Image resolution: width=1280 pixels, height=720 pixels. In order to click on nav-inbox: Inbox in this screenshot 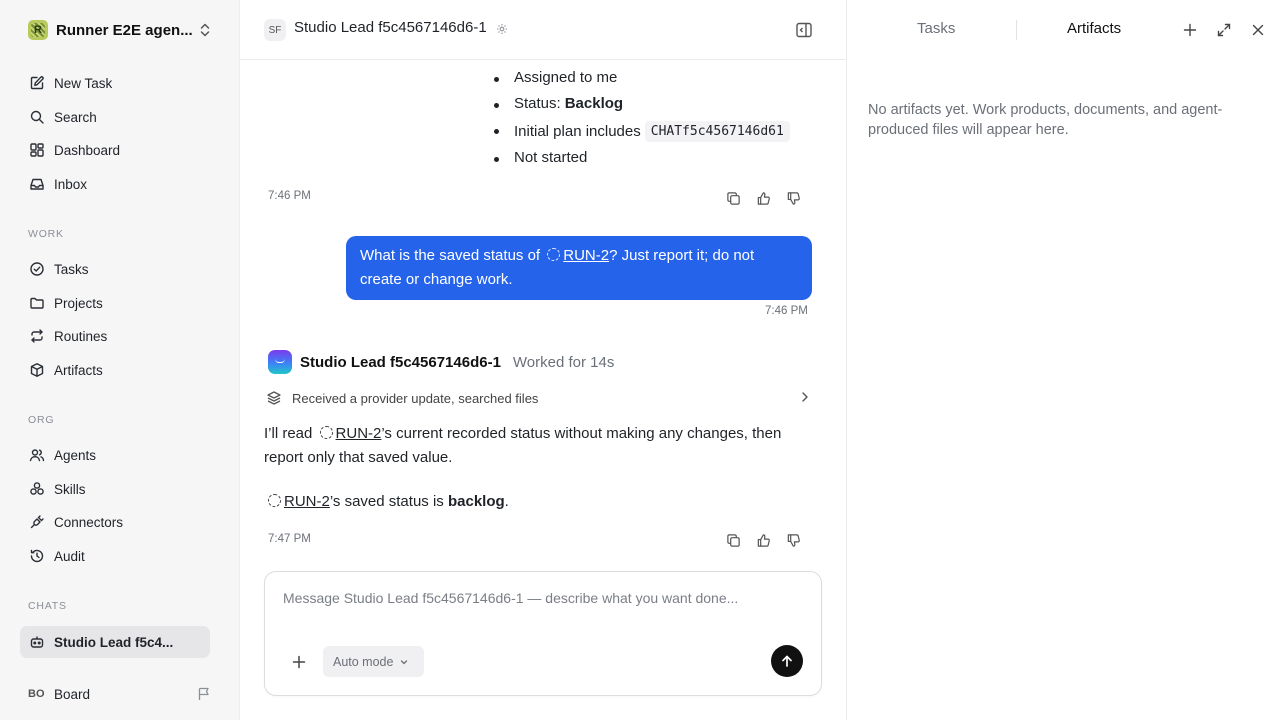, I will do `click(115, 184)`.